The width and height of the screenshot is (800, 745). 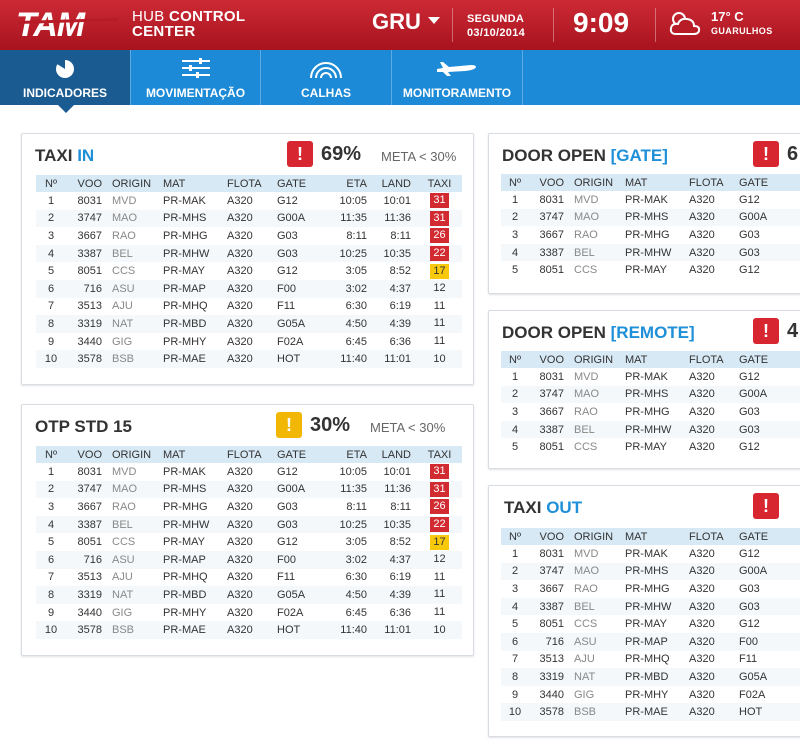 I want to click on table-cell: PR-MHG, so click(x=647, y=411).